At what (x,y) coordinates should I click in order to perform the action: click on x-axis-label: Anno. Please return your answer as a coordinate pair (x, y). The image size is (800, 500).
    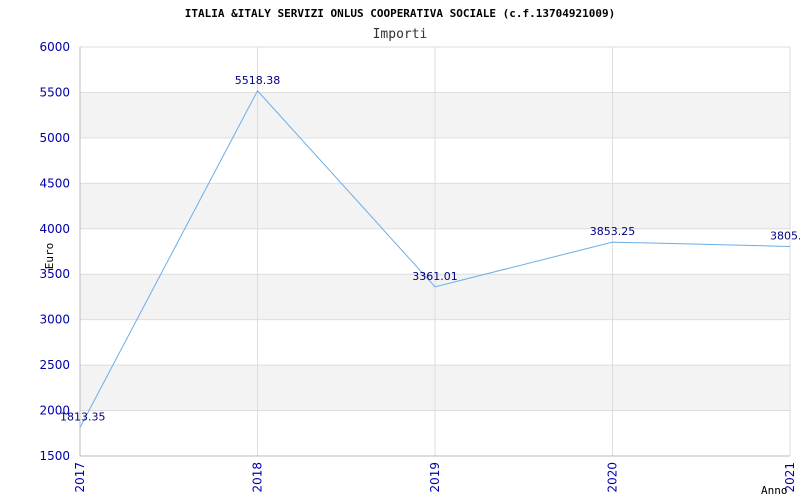
    Looking at the image, I should click on (774, 490).